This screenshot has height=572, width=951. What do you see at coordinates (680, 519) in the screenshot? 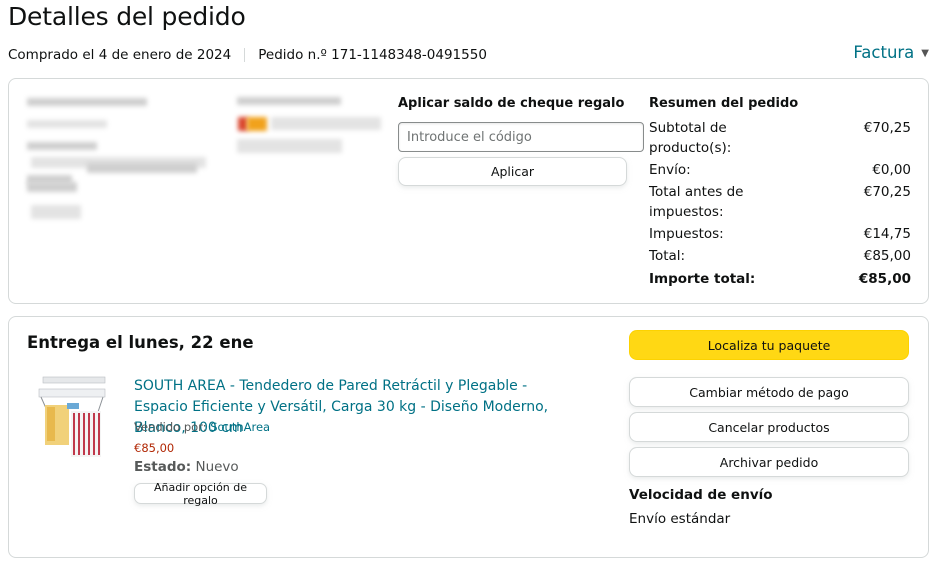
I see `shipping-speed-value: Envío estándar` at bounding box center [680, 519].